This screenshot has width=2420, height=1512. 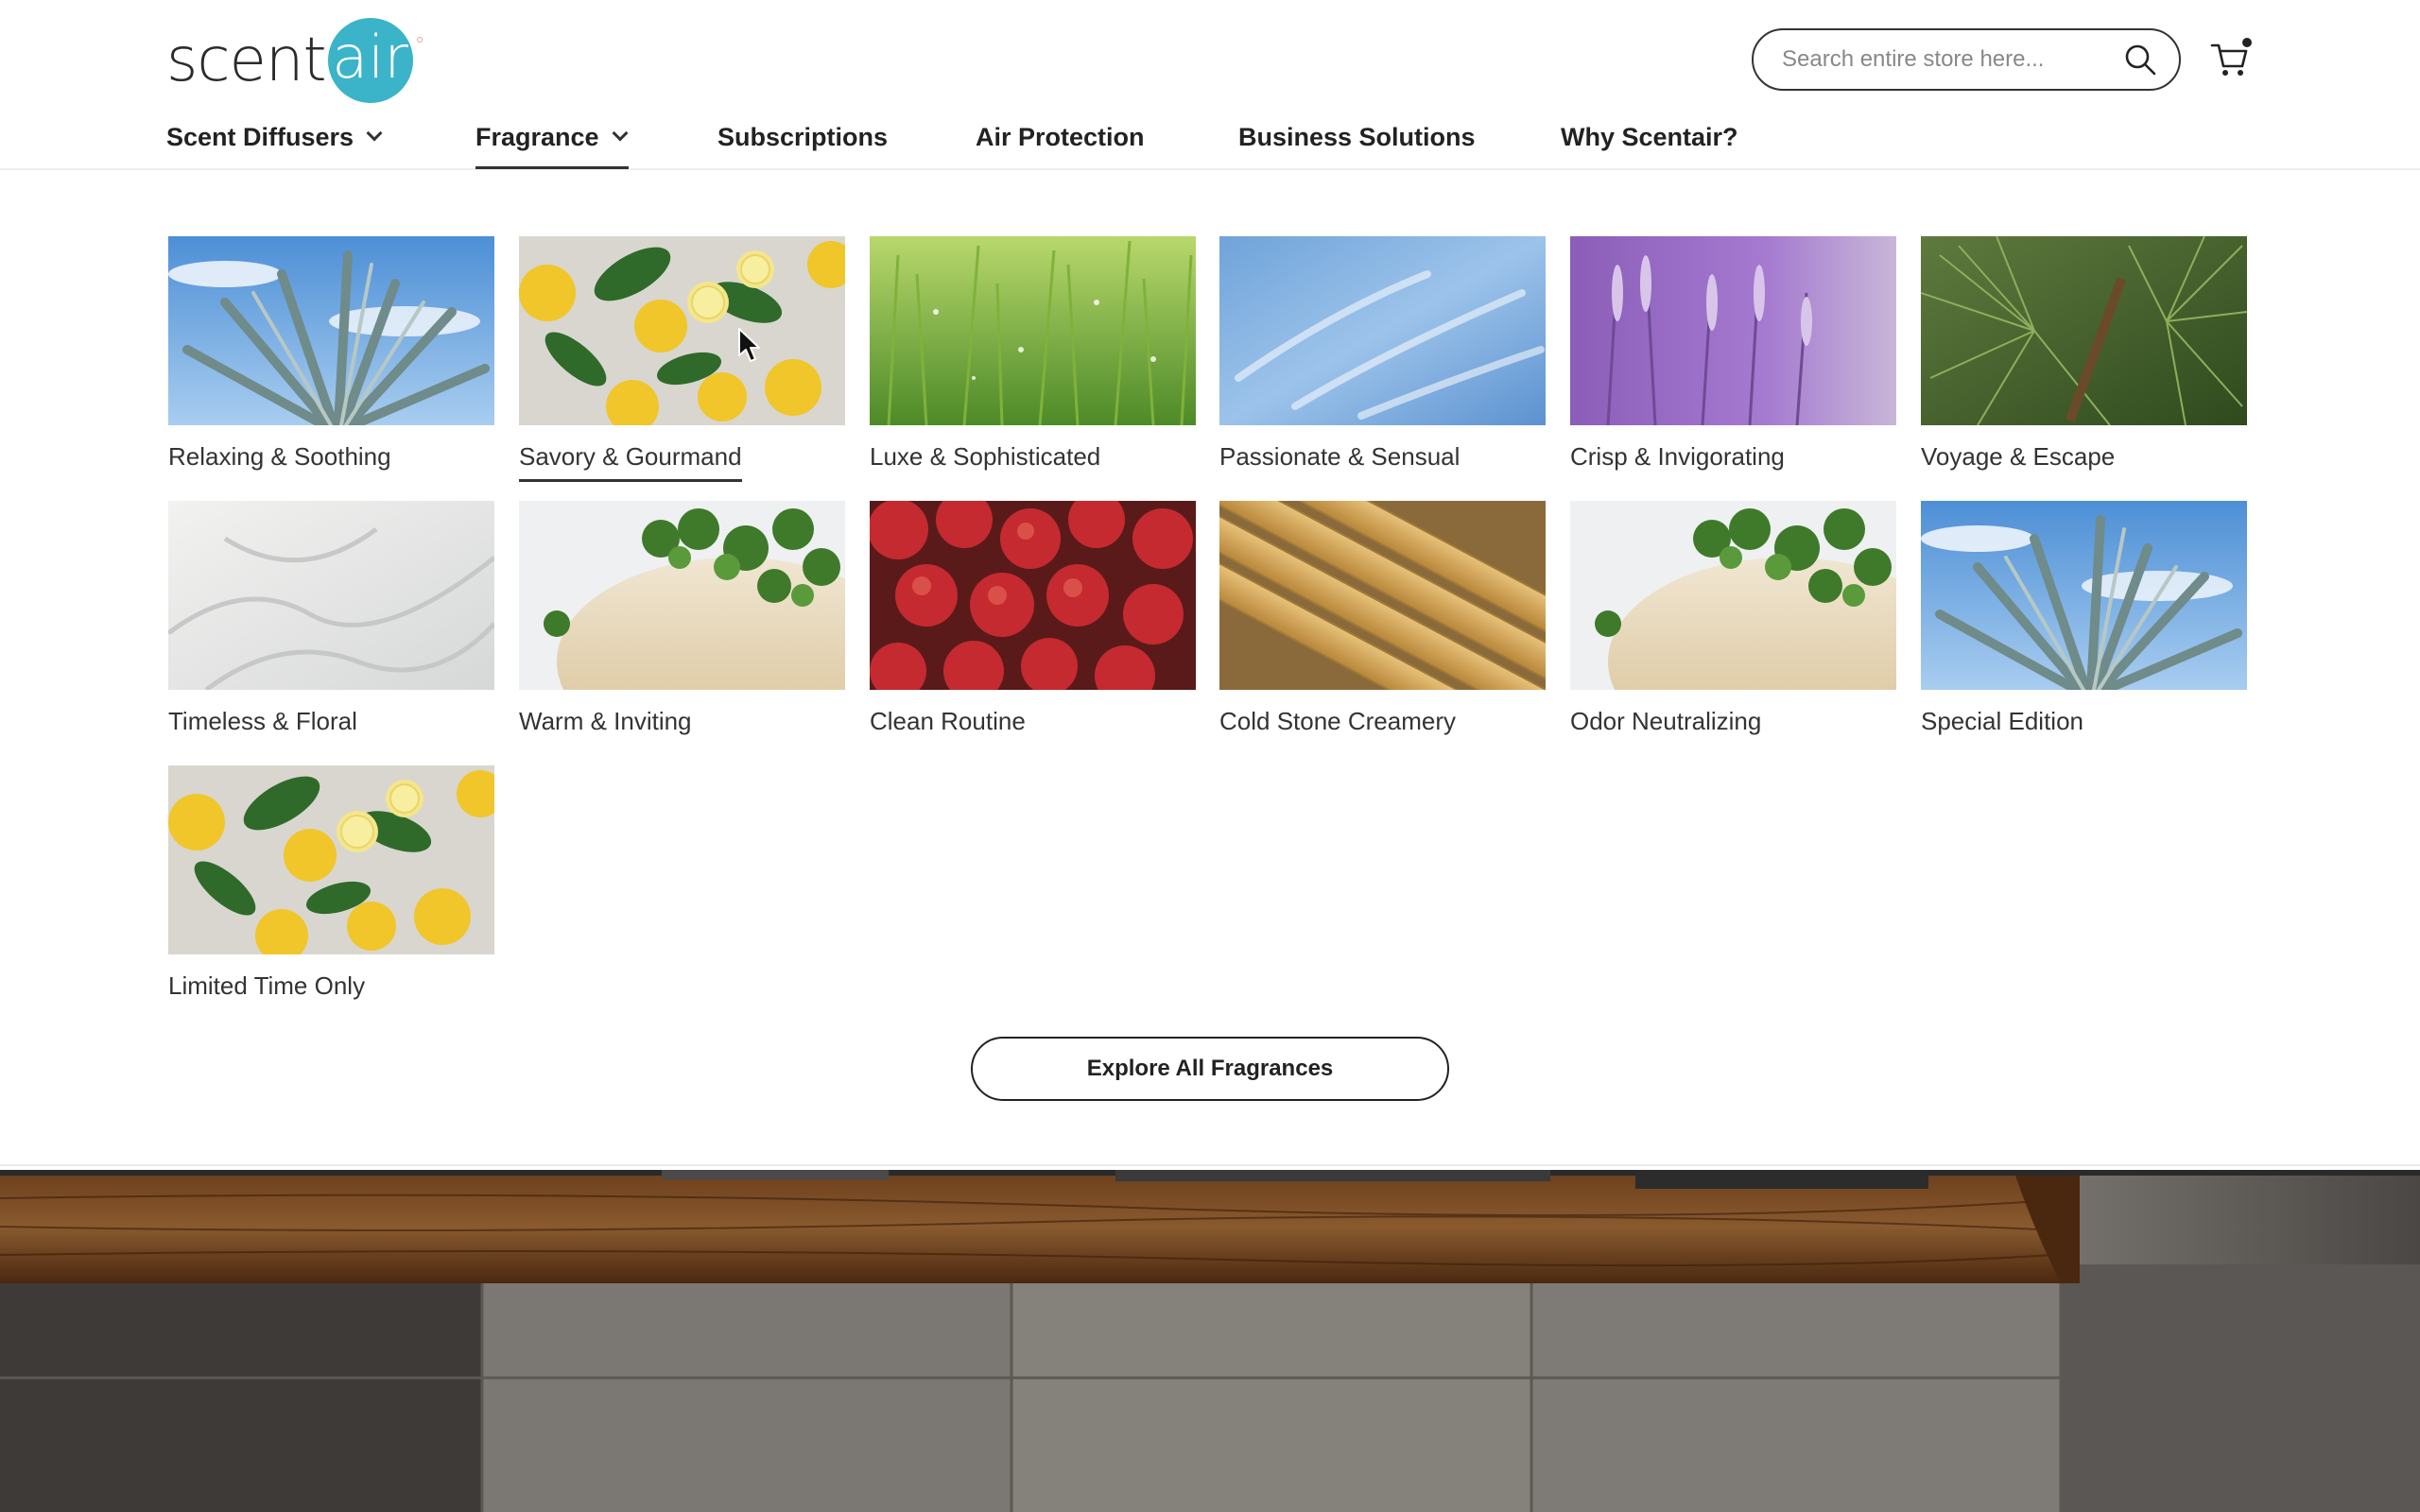 I want to click on category-label: Luxe & Sophisticated, so click(x=985, y=456).